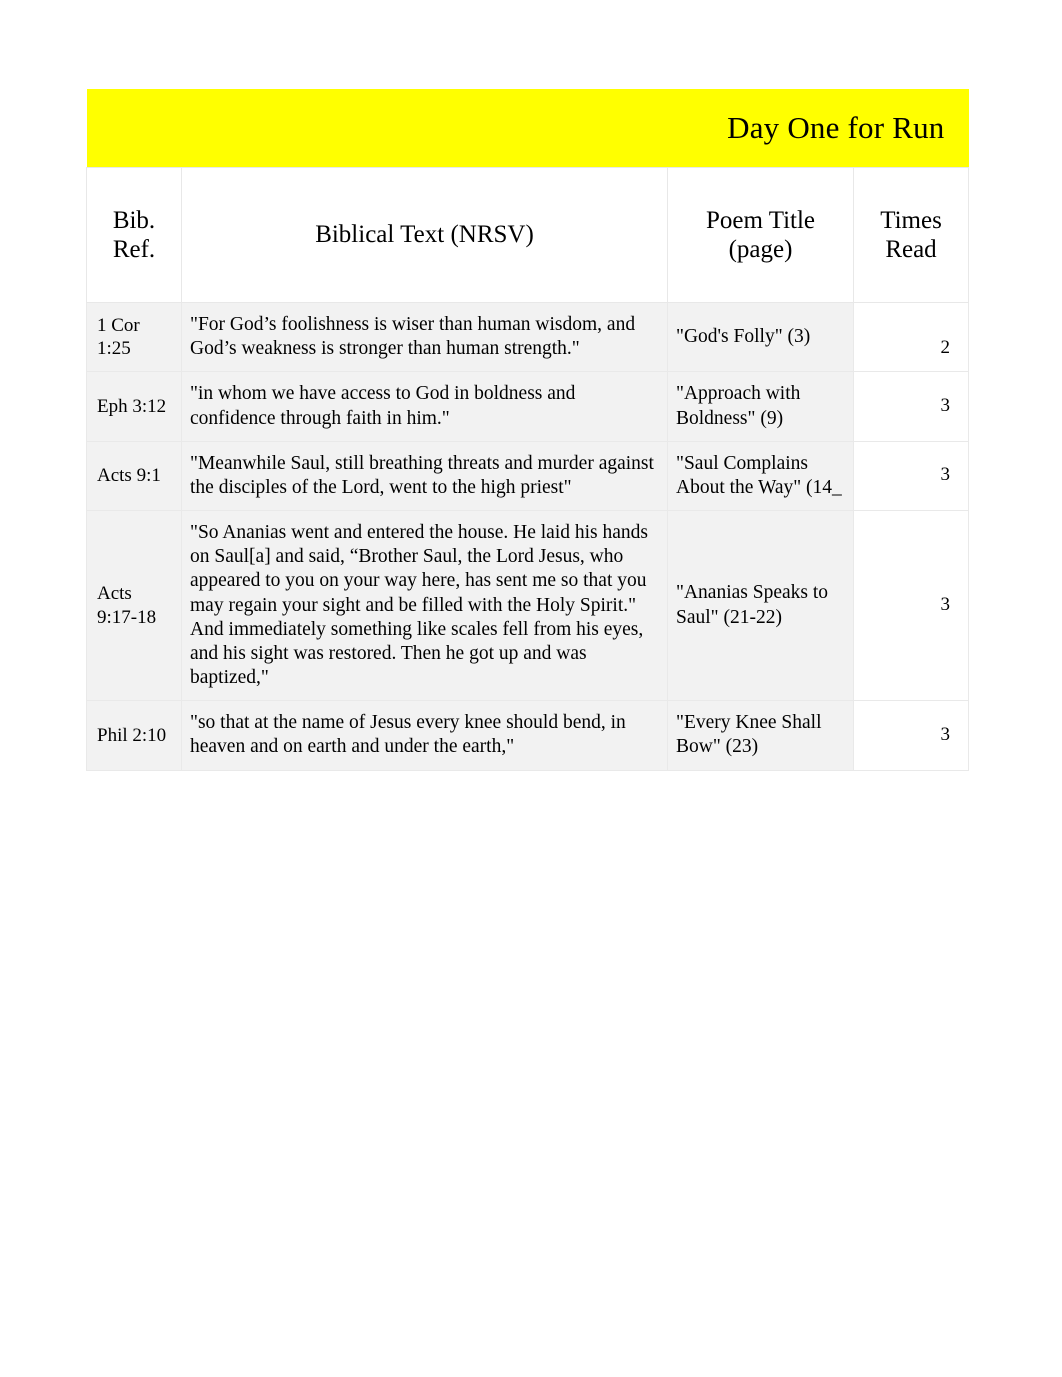  I want to click on cell-bib-ref: Phil 2:10, so click(134, 735).